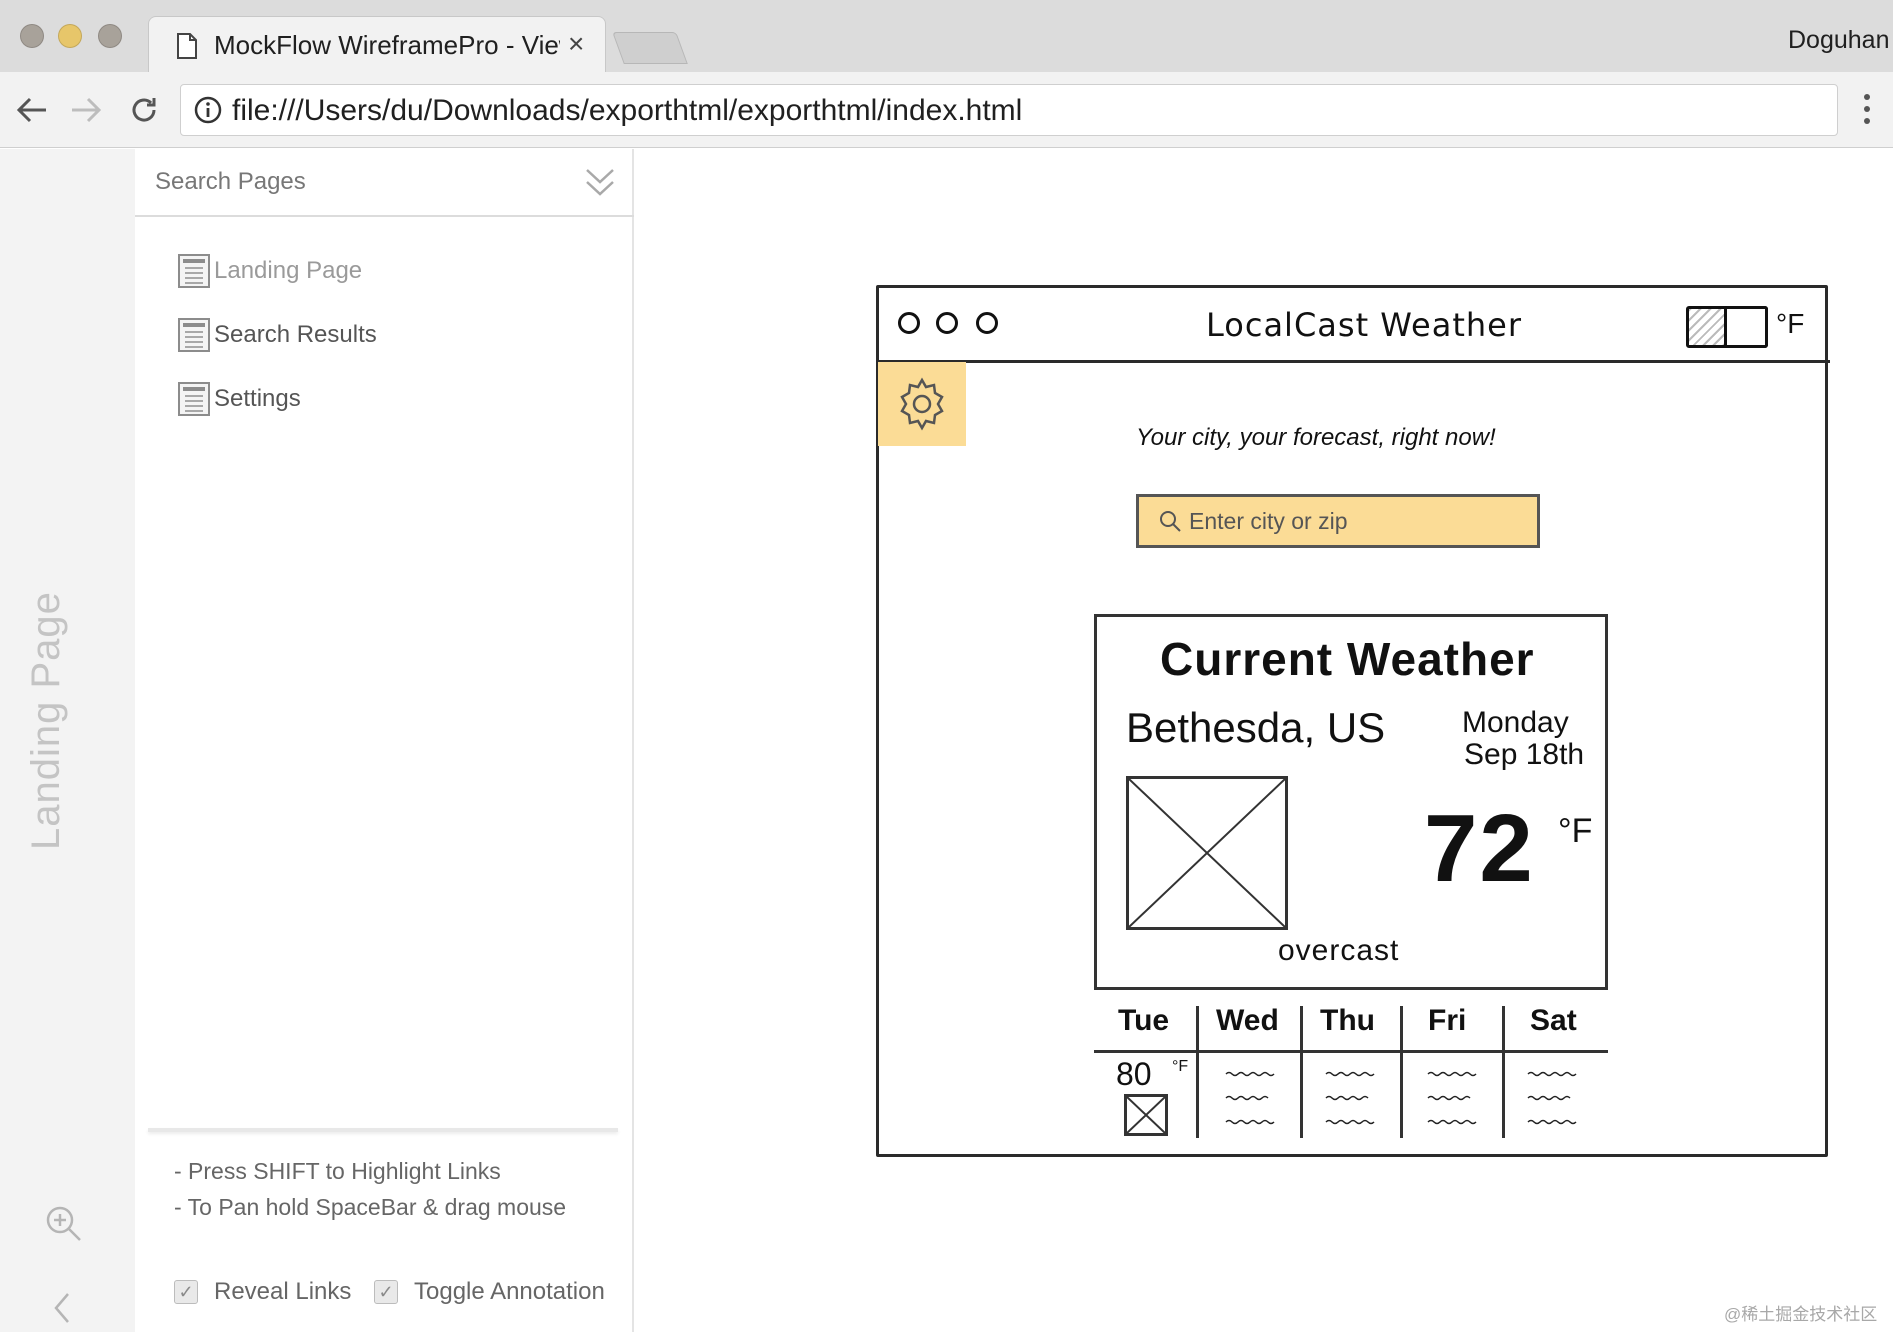 The height and width of the screenshot is (1332, 1893). What do you see at coordinates (1479, 848) in the screenshot?
I see `current-temperature: 72` at bounding box center [1479, 848].